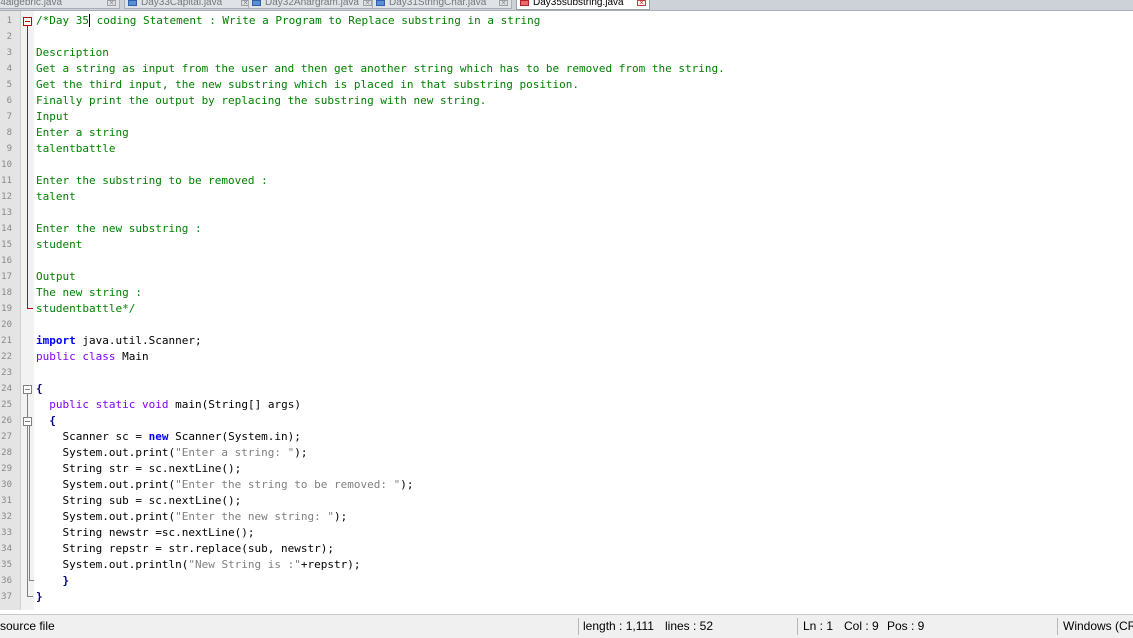 The height and width of the screenshot is (638, 1133). What do you see at coordinates (312, 4) in the screenshot?
I see `tab-day32anargram: Day32Anargram.java ✕` at bounding box center [312, 4].